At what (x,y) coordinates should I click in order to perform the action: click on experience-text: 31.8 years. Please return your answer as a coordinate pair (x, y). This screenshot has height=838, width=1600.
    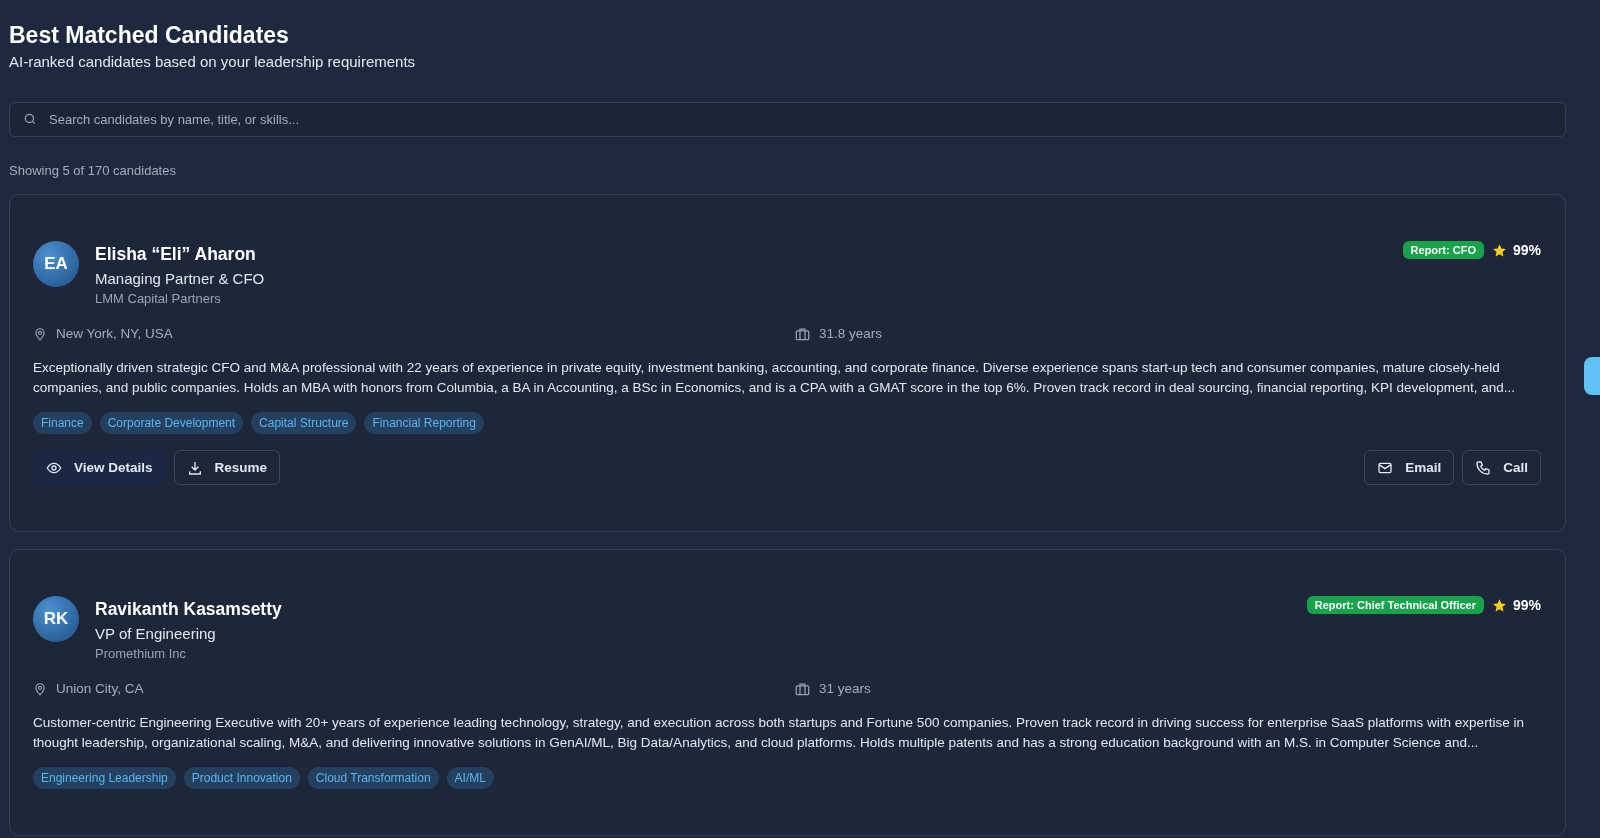
    Looking at the image, I should click on (851, 333).